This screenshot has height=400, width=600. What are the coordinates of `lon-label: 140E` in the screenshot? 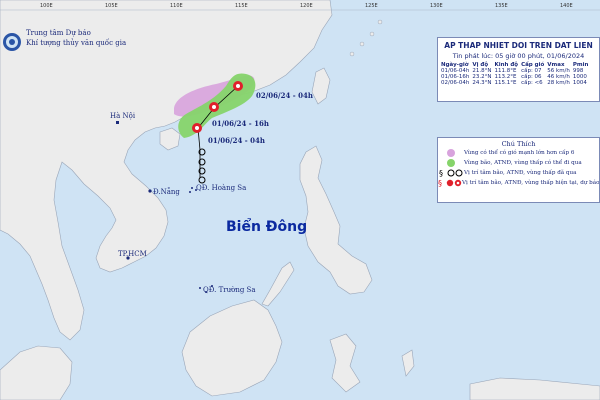 It's located at (566, 6).